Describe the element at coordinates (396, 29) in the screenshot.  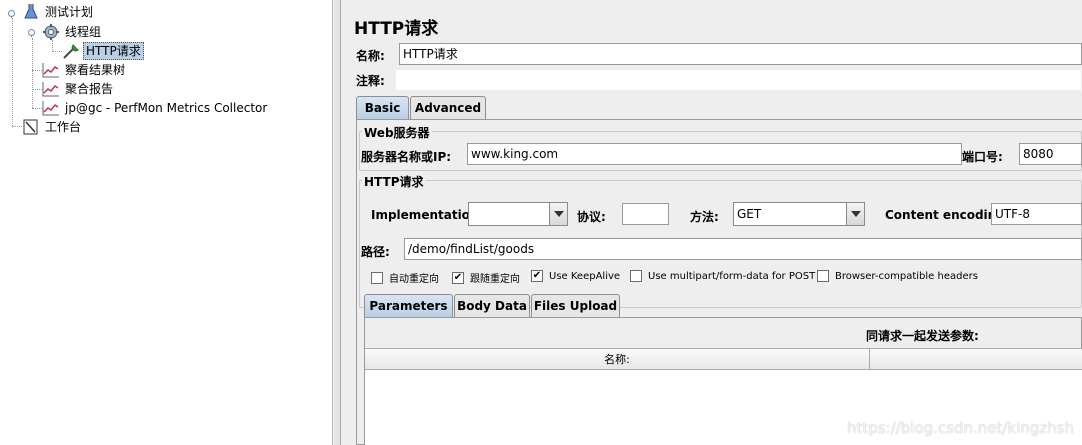
I see `page-title: HTTP请求` at that location.